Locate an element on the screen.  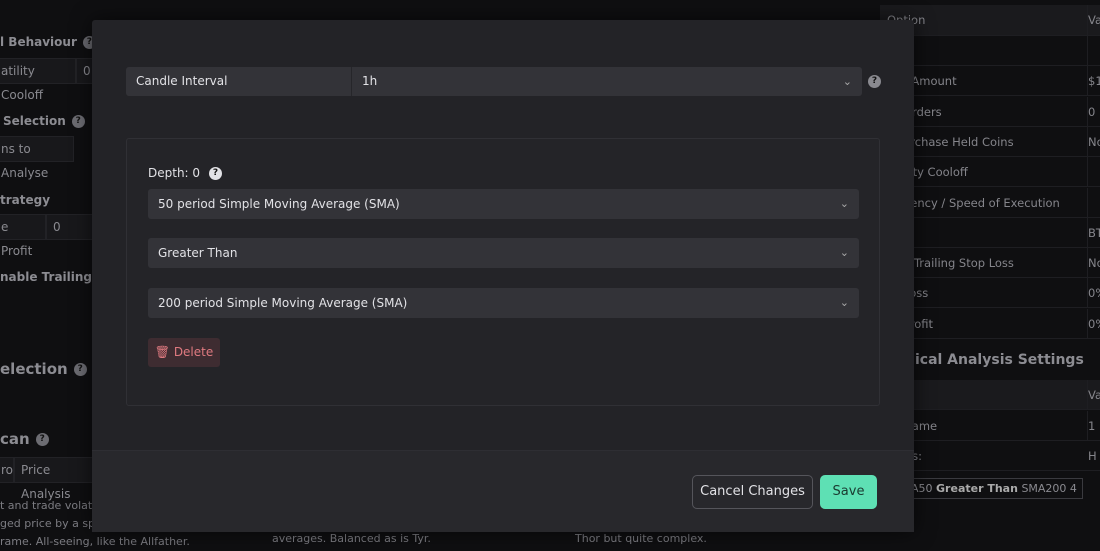
scan-heading: can is located at coordinates (15, 439).